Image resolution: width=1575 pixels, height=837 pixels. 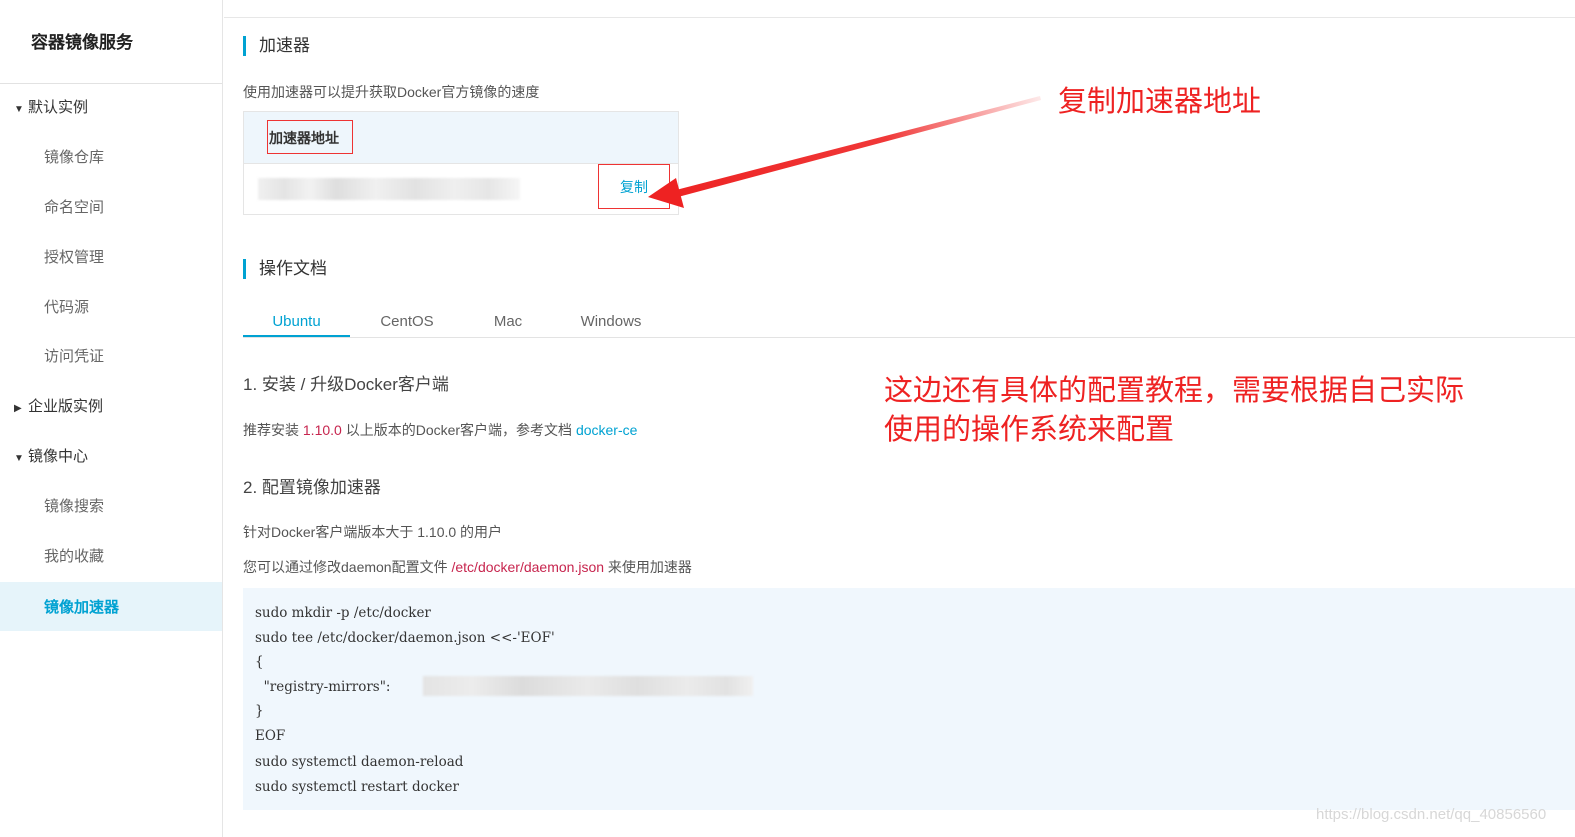 I want to click on sidebar-item-authorization: 授权管理, so click(x=74, y=258).